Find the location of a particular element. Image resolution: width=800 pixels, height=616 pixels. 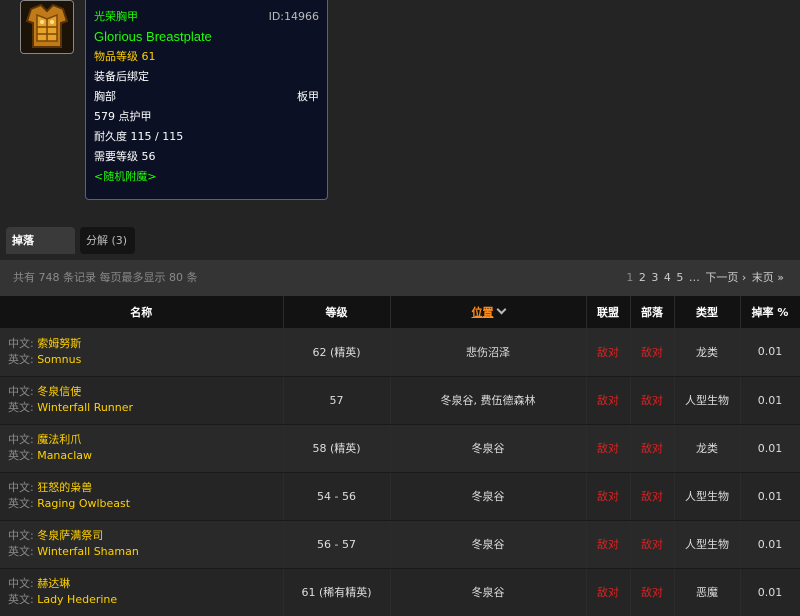

npc-level: 57 is located at coordinates (337, 400).